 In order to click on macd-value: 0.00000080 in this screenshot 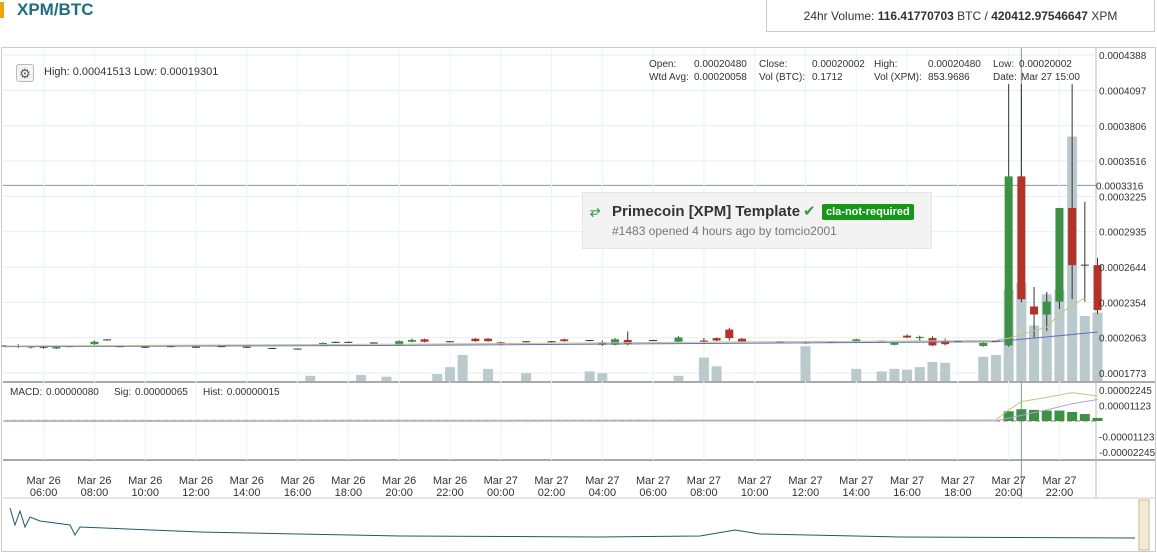, I will do `click(72, 392)`.